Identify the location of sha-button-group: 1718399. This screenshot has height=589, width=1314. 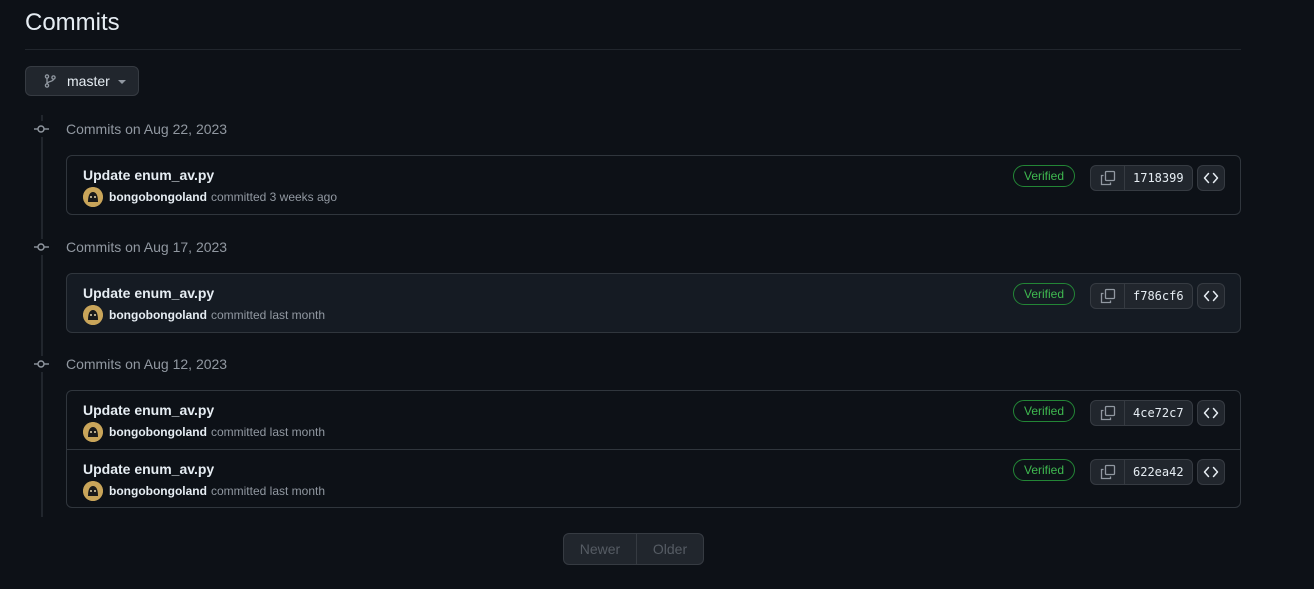
(1141, 178).